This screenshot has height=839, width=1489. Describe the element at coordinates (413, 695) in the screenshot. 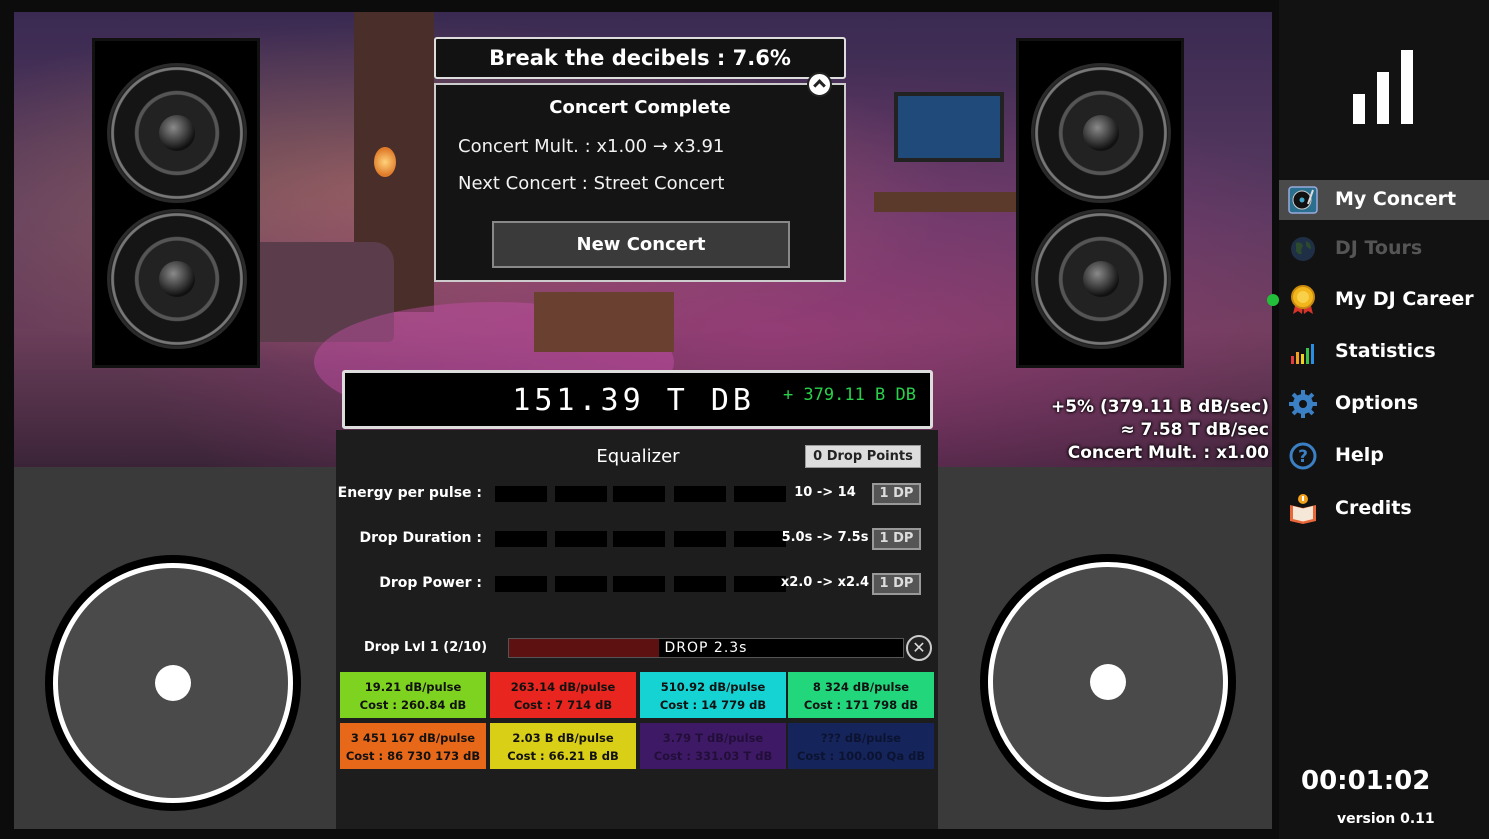

I see `generator-button: 19.21 dB/pulse Cost : 260.84 dB` at that location.